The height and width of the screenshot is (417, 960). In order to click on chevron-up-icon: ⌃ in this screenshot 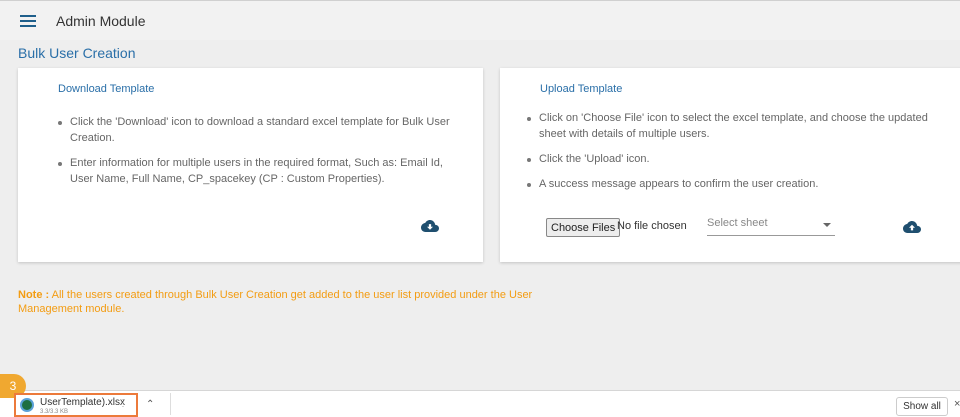, I will do `click(150, 404)`.